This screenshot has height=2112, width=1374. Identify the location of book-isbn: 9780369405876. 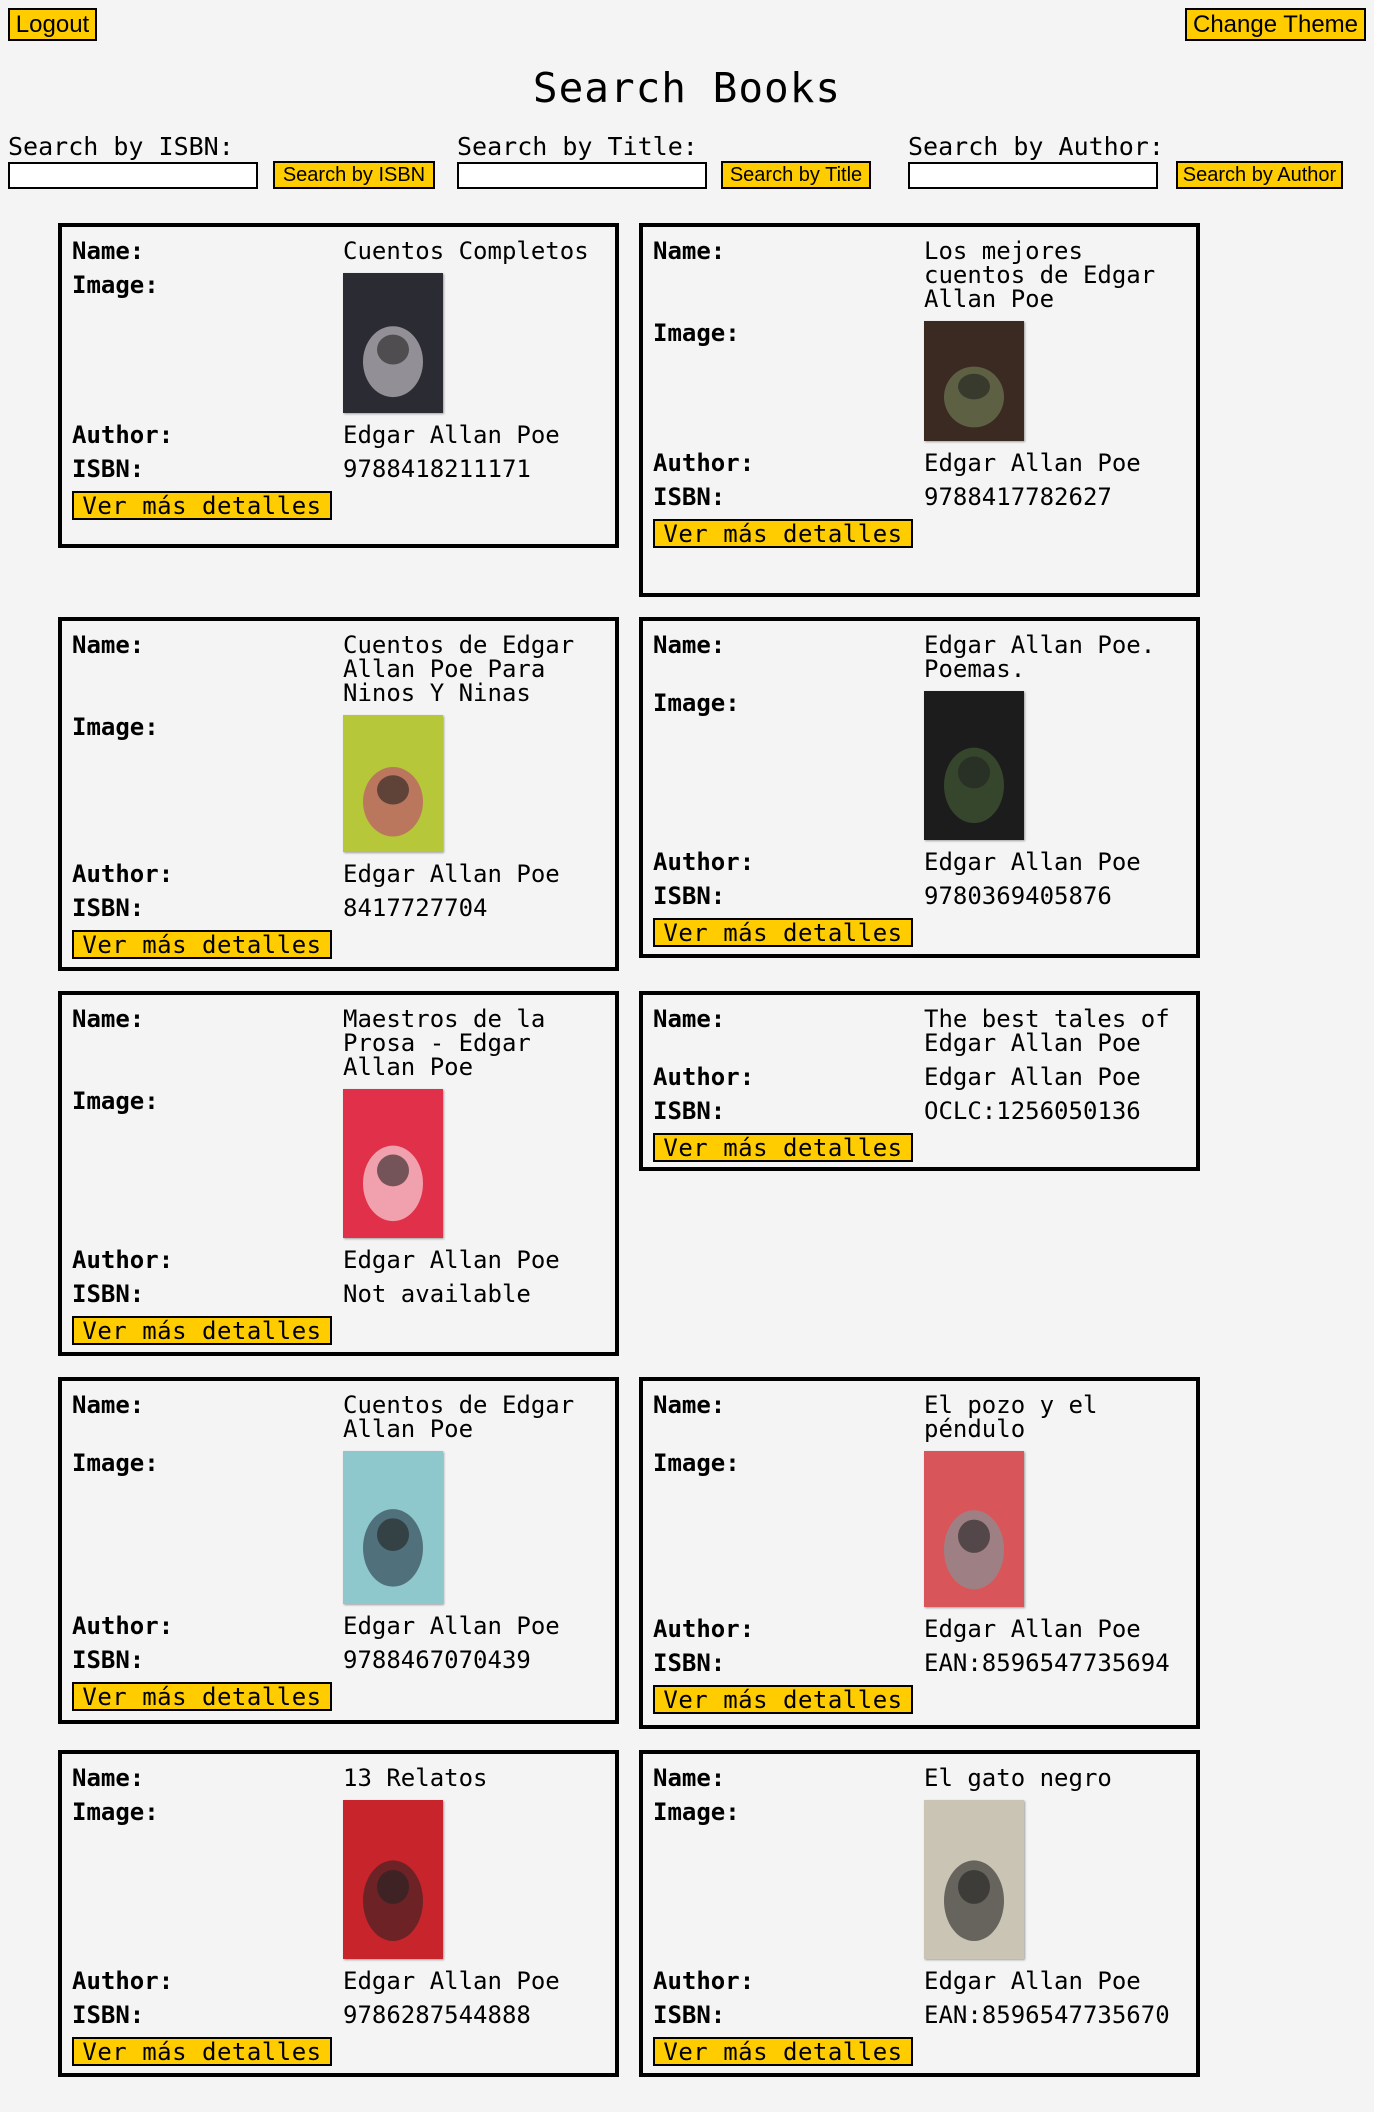
(1018, 896).